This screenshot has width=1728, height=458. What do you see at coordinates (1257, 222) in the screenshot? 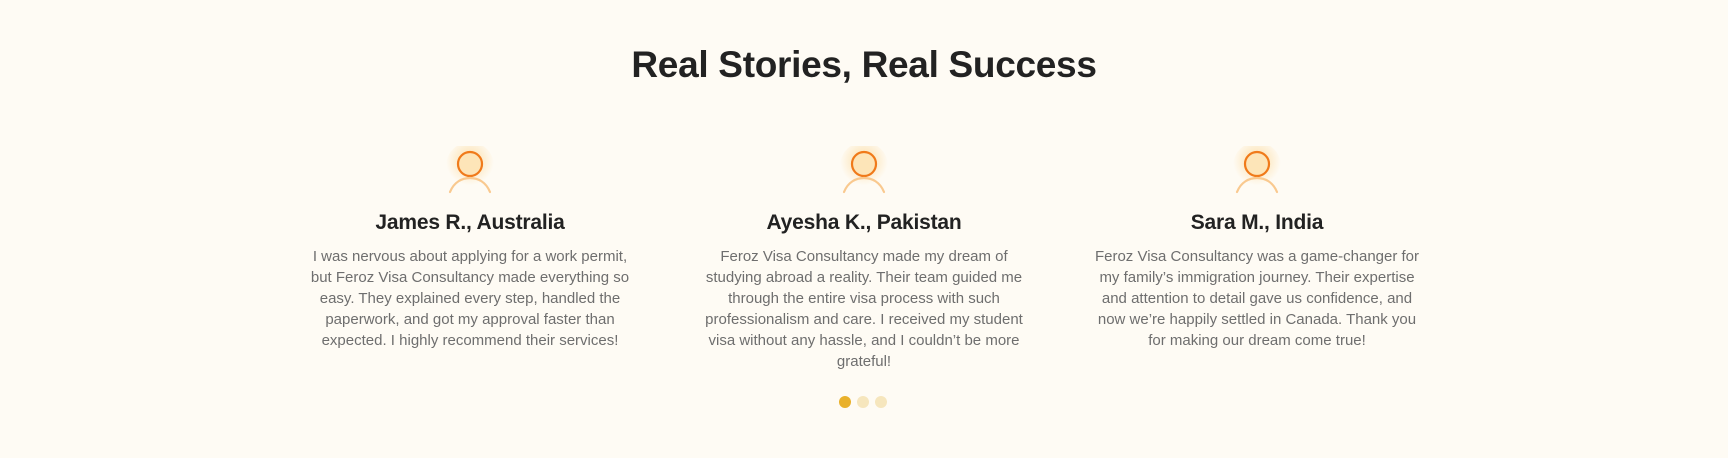
I see `testimonial-name: Sara M., India` at bounding box center [1257, 222].